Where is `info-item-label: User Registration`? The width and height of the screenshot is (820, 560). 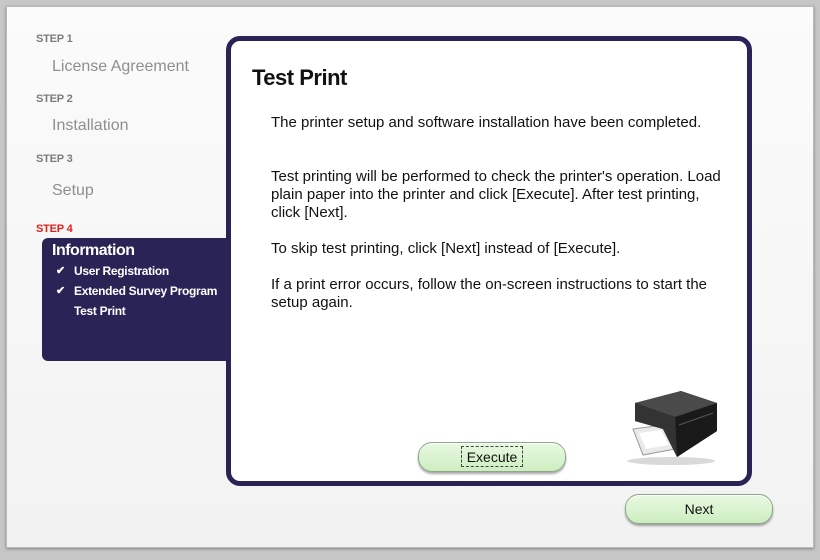 info-item-label: User Registration is located at coordinates (121, 271).